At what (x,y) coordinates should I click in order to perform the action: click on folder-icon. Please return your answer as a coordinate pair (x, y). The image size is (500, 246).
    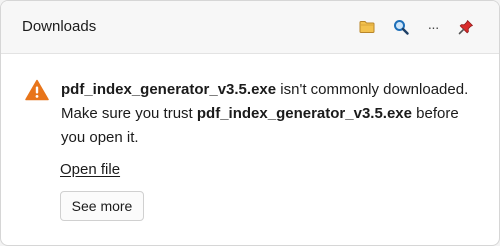
    Looking at the image, I should click on (367, 27).